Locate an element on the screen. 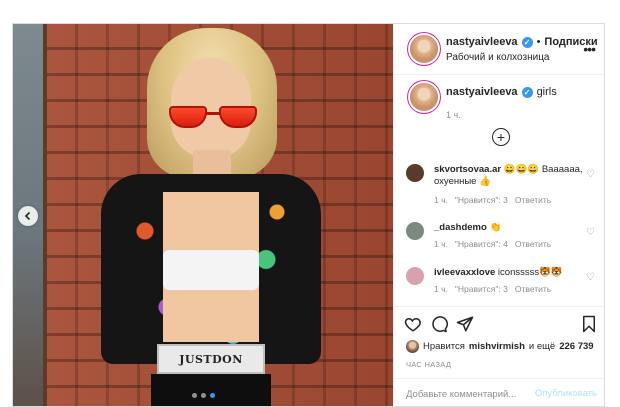 This screenshot has height=407, width=620. author-username: nastyaivleeva is located at coordinates (482, 42).